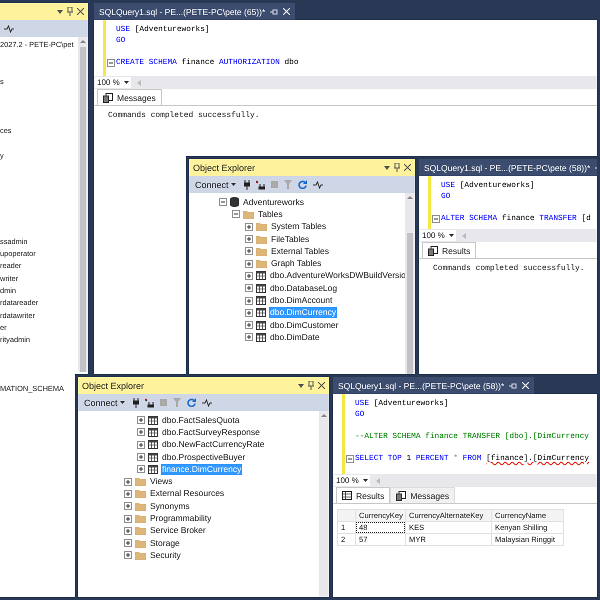 This screenshot has height=600, width=600. Describe the element at coordinates (464, 235) in the screenshot. I see `scroll-left-icon` at that location.